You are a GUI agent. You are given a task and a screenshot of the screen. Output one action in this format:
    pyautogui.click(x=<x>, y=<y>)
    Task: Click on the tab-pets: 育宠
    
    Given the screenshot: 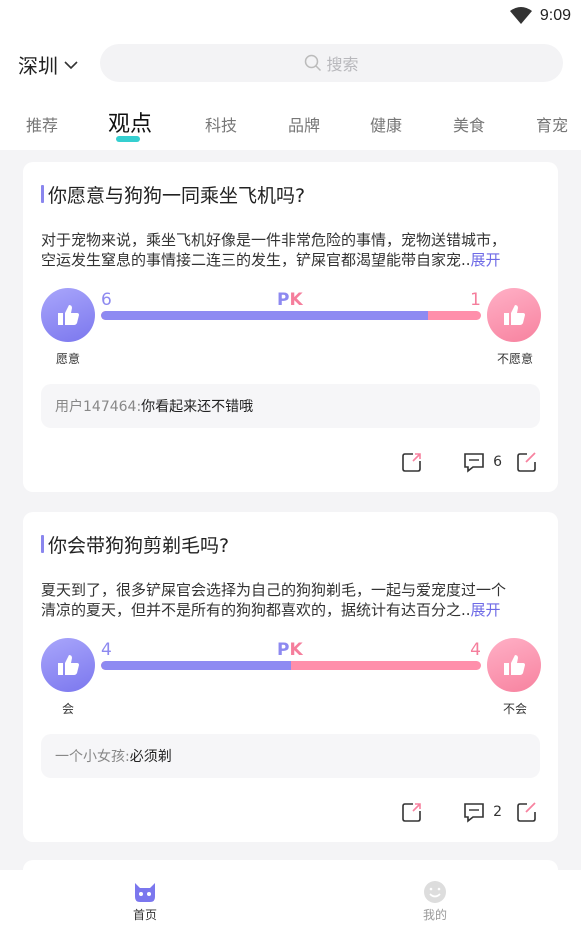 What is the action you would take?
    pyautogui.click(x=552, y=124)
    